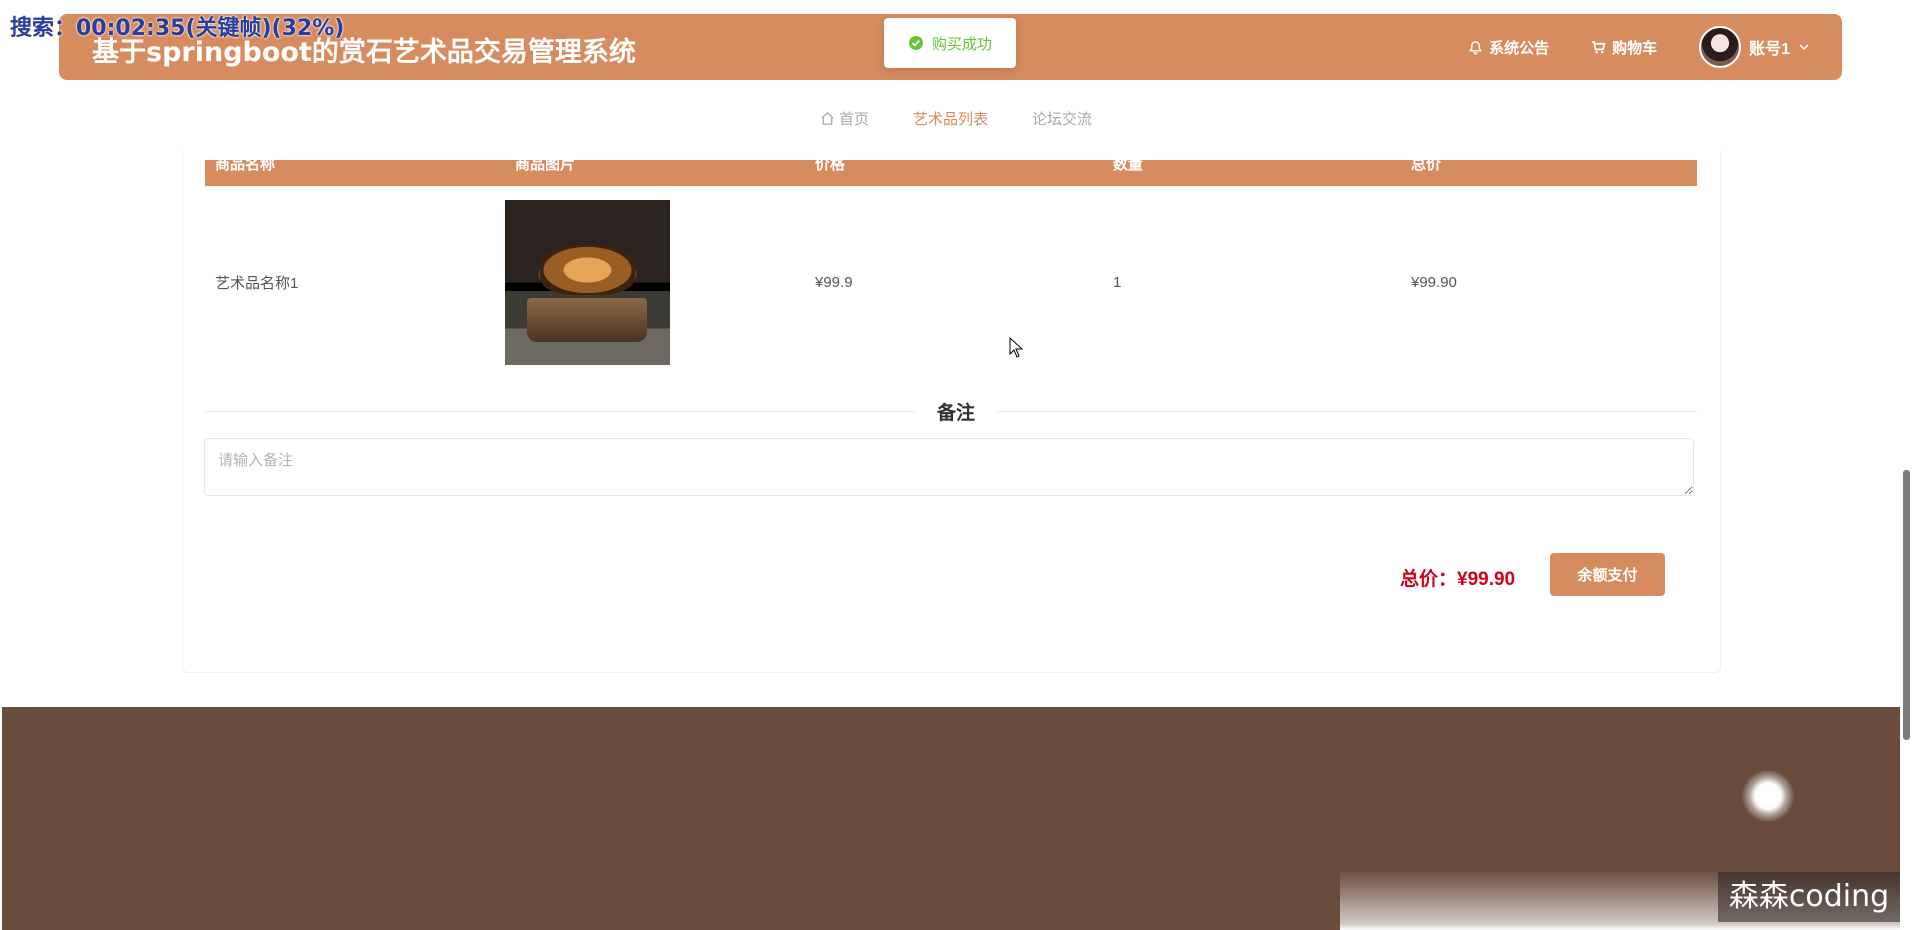 This screenshot has height=930, width=1912. I want to click on column-header: 商品图片, so click(544, 166).